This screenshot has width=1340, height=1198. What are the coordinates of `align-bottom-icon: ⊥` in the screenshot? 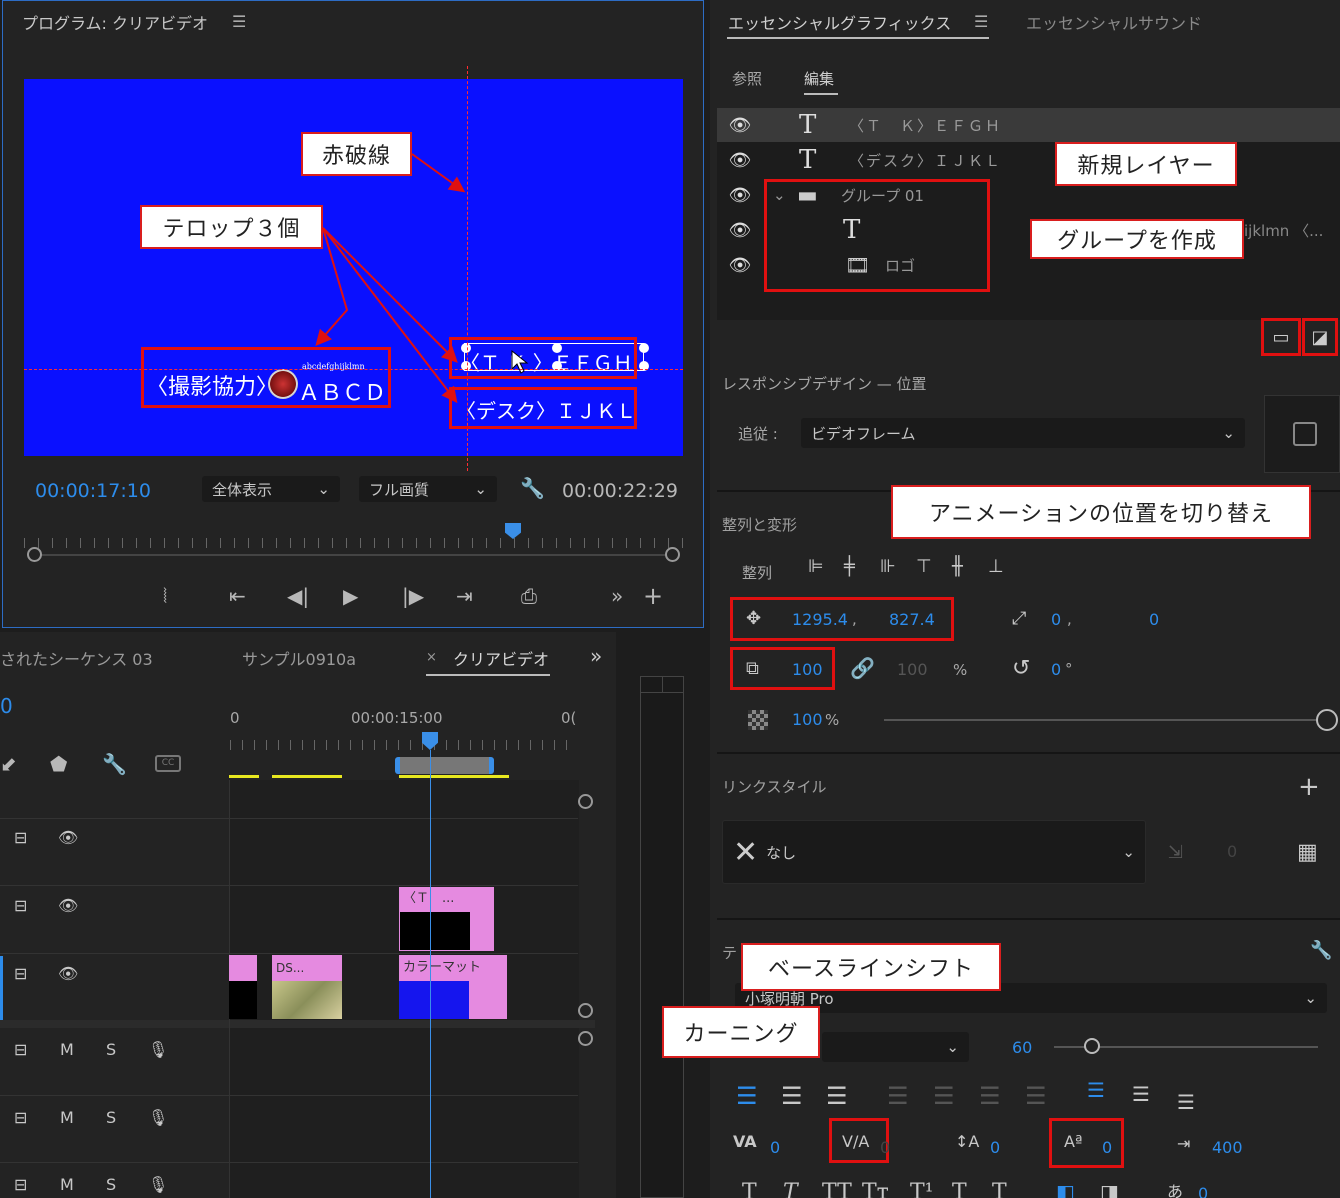 It's located at (1002, 570).